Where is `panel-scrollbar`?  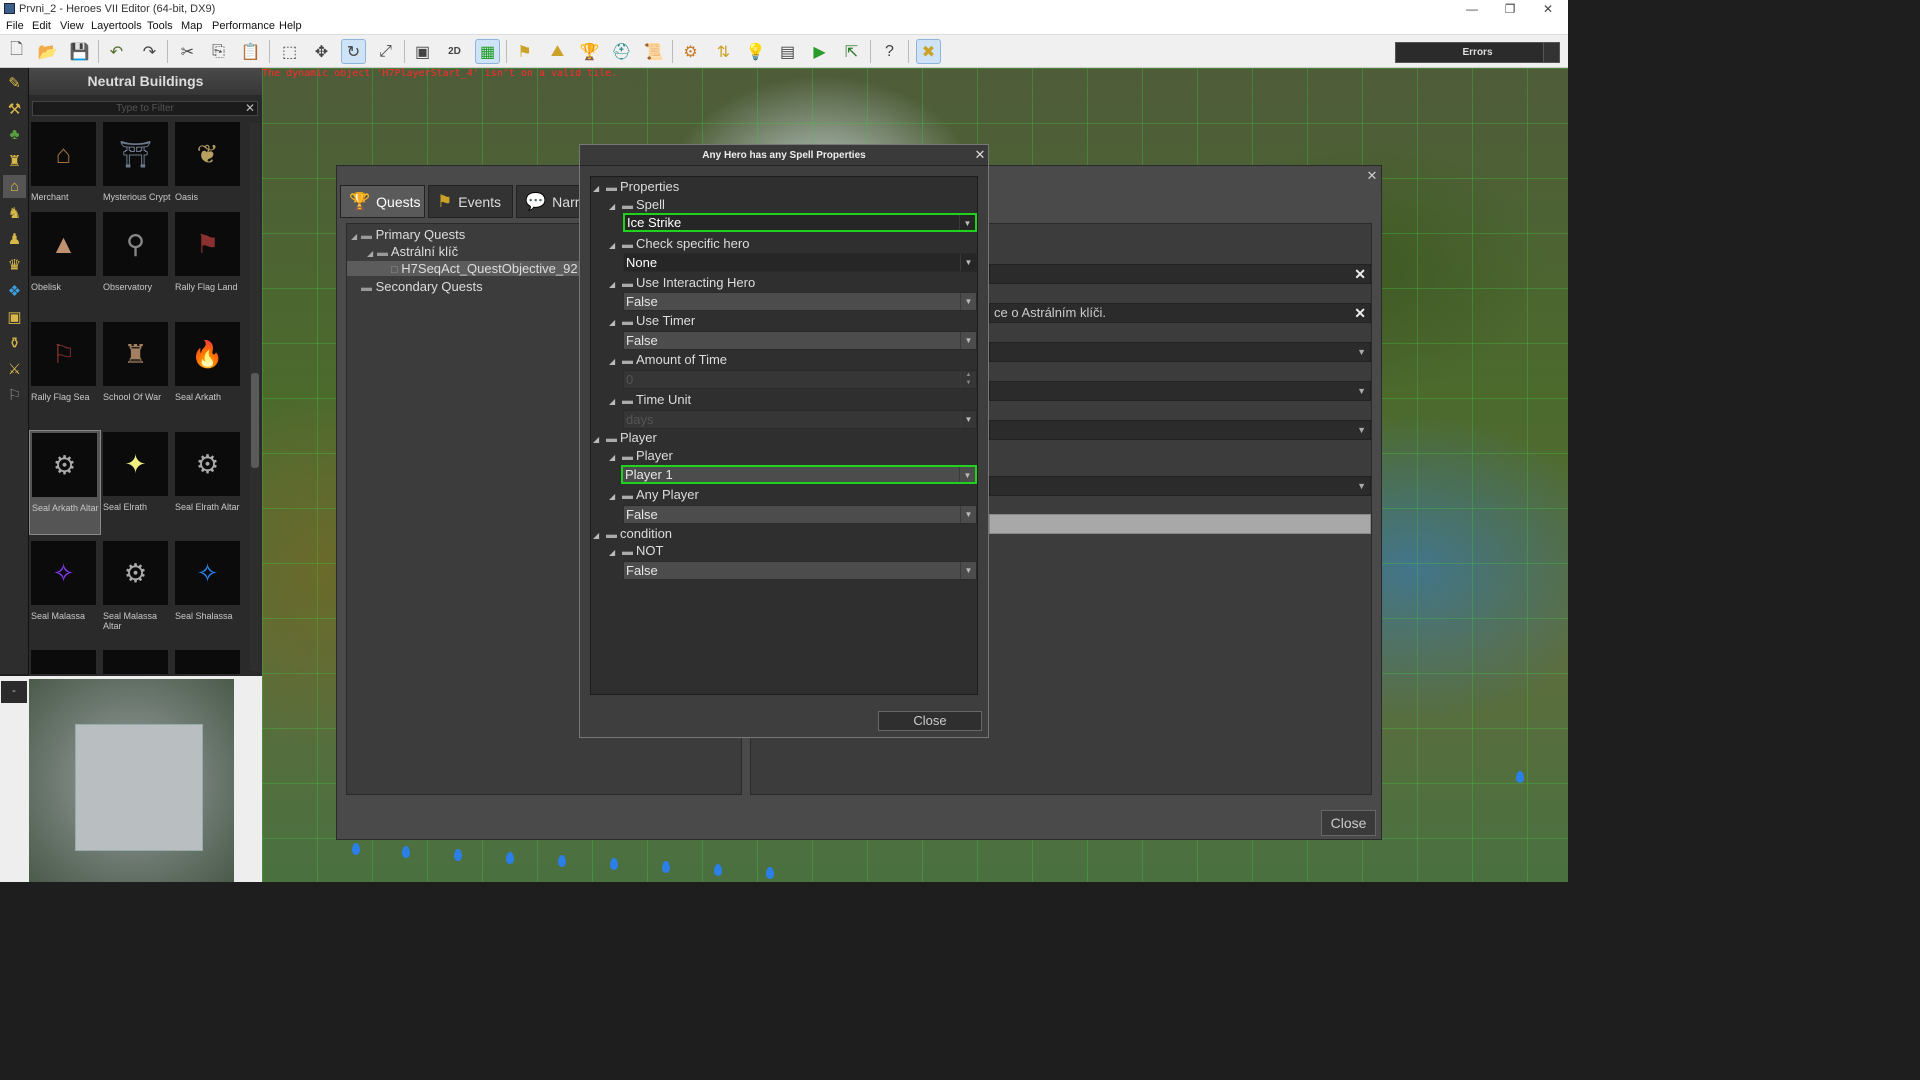 panel-scrollbar is located at coordinates (255, 397).